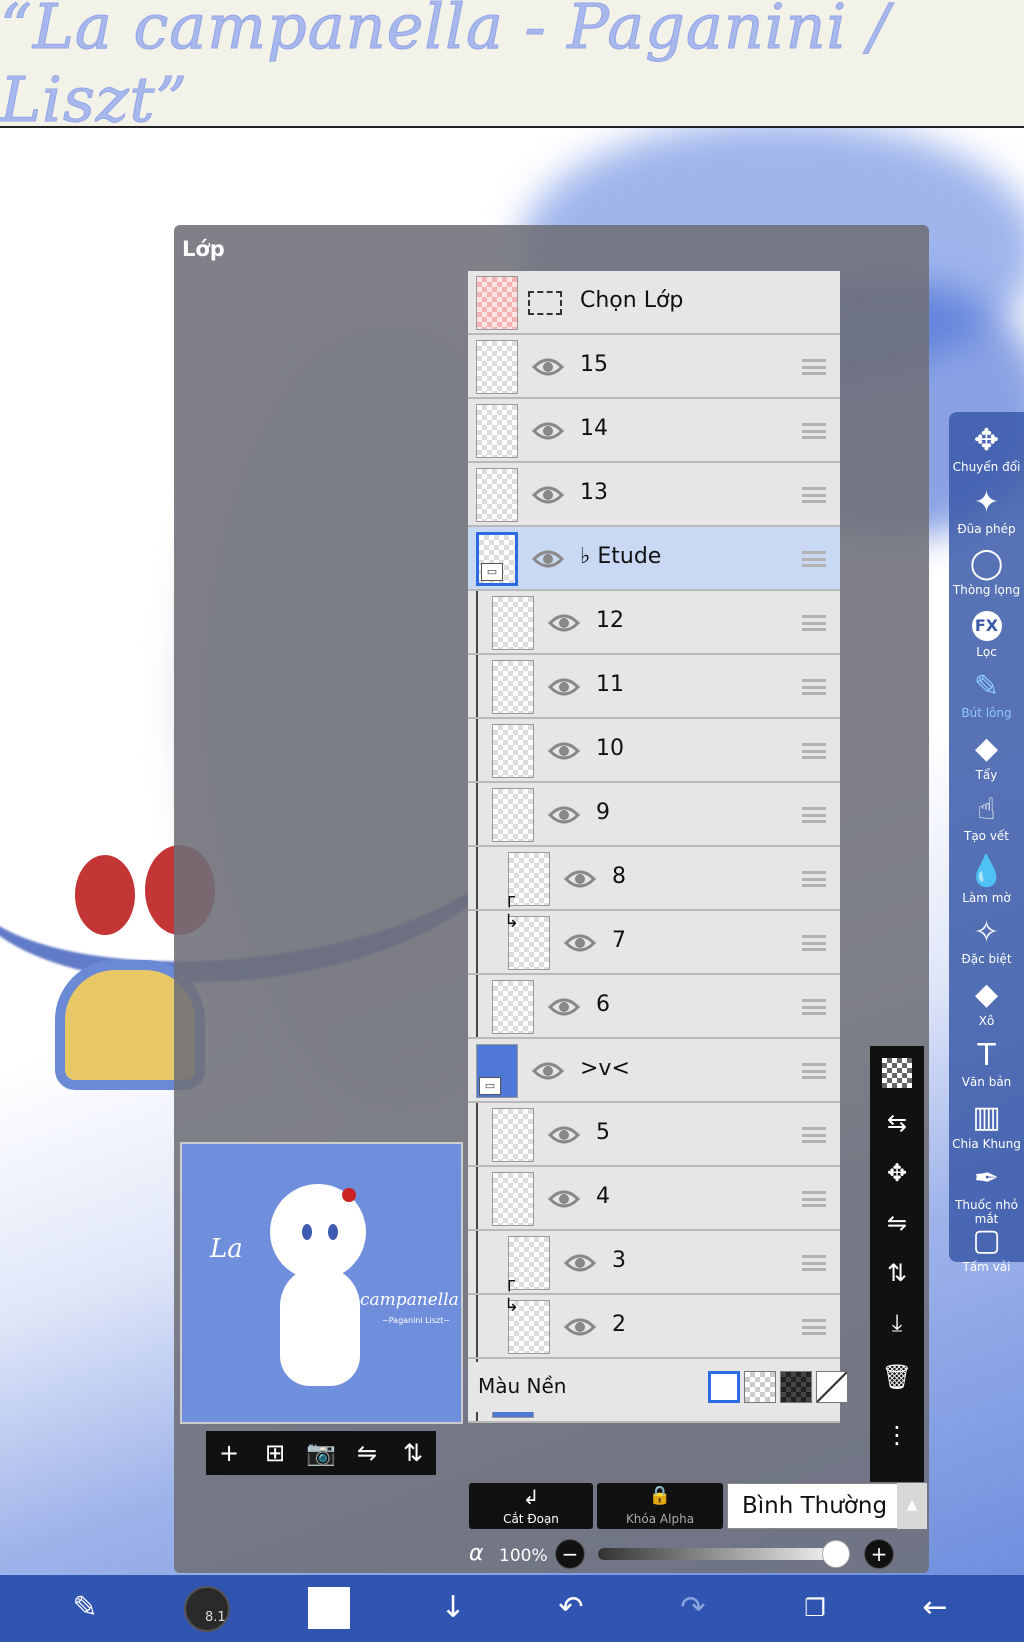 The image size is (1024, 1642). Describe the element at coordinates (654, 879) in the screenshot. I see `layer-row: ┌ 8` at that location.